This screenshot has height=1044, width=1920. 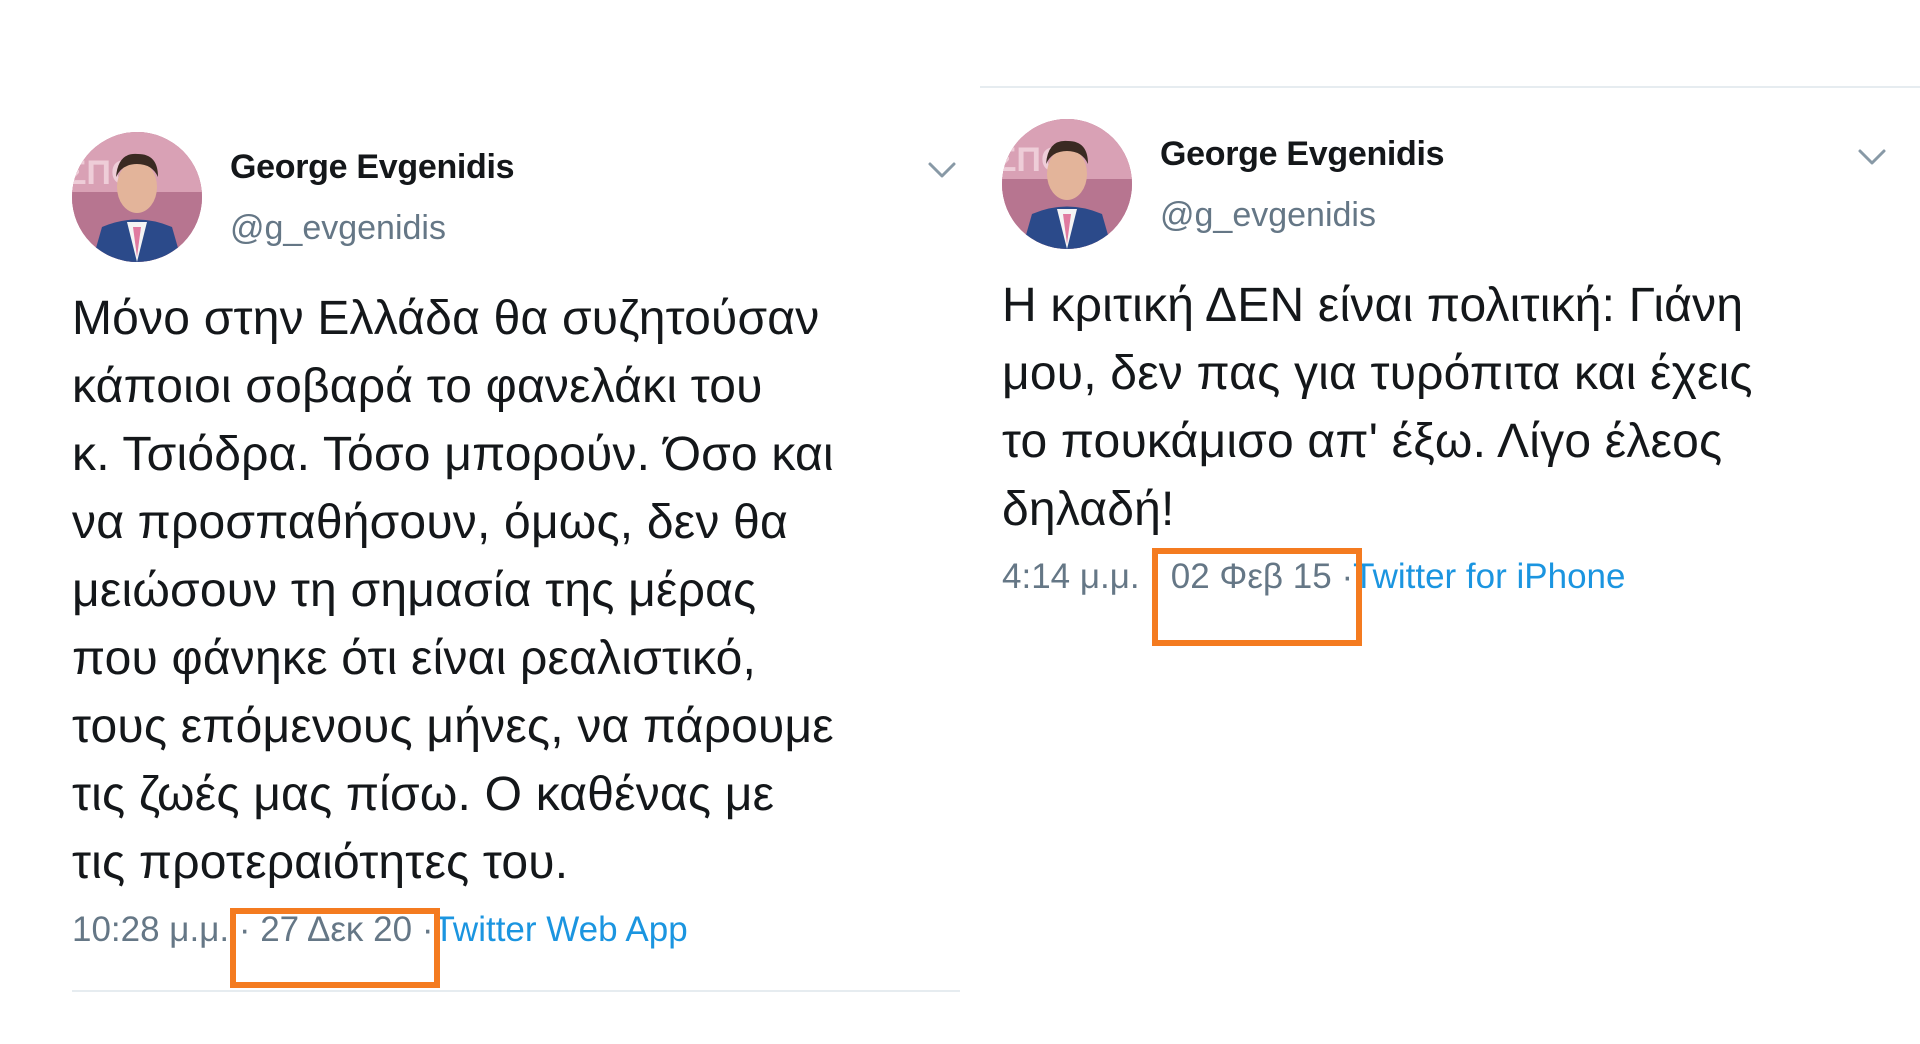 I want to click on bottom-divider, so click(x=516, y=991).